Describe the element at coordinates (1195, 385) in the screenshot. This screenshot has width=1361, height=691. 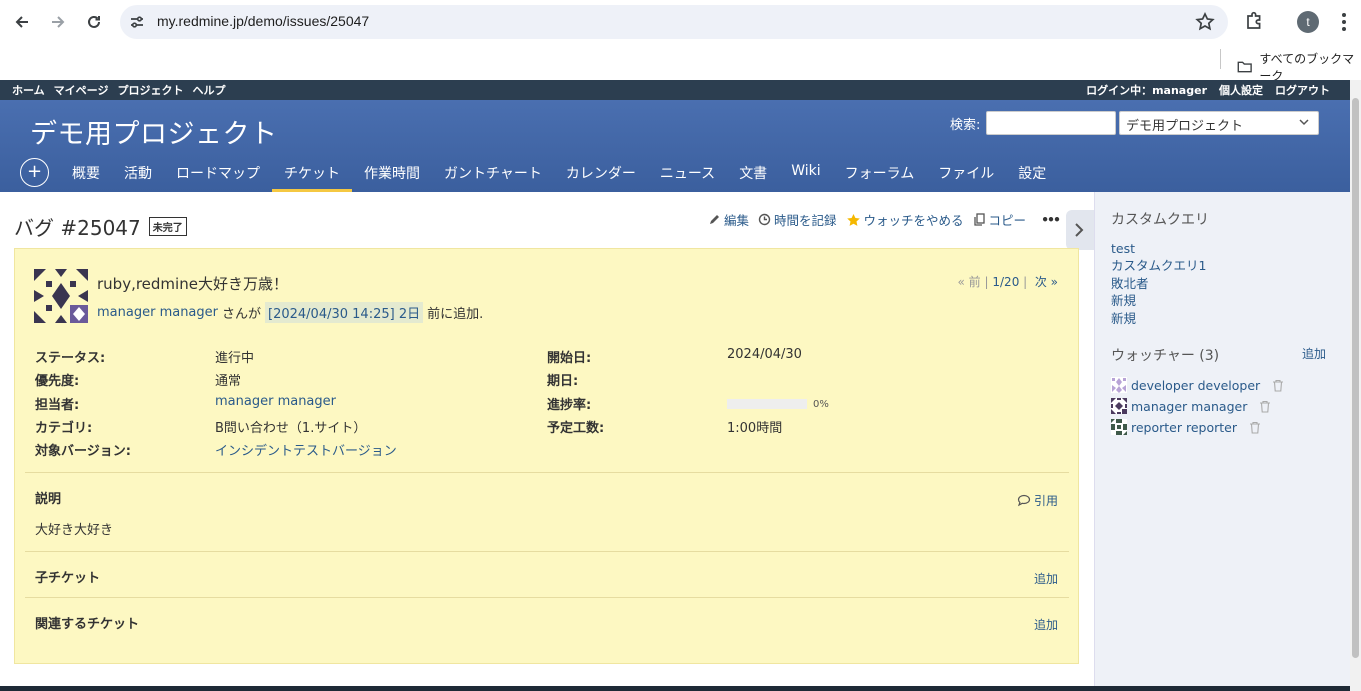
I see `watcher-link: developer developer` at that location.